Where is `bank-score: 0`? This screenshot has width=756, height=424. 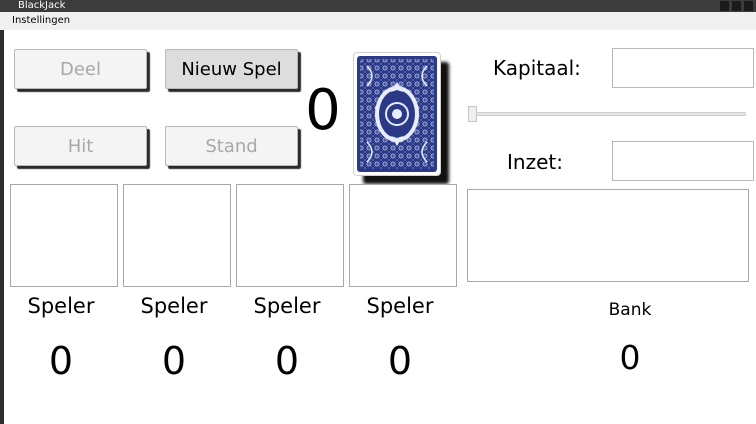
bank-score: 0 is located at coordinates (630, 357).